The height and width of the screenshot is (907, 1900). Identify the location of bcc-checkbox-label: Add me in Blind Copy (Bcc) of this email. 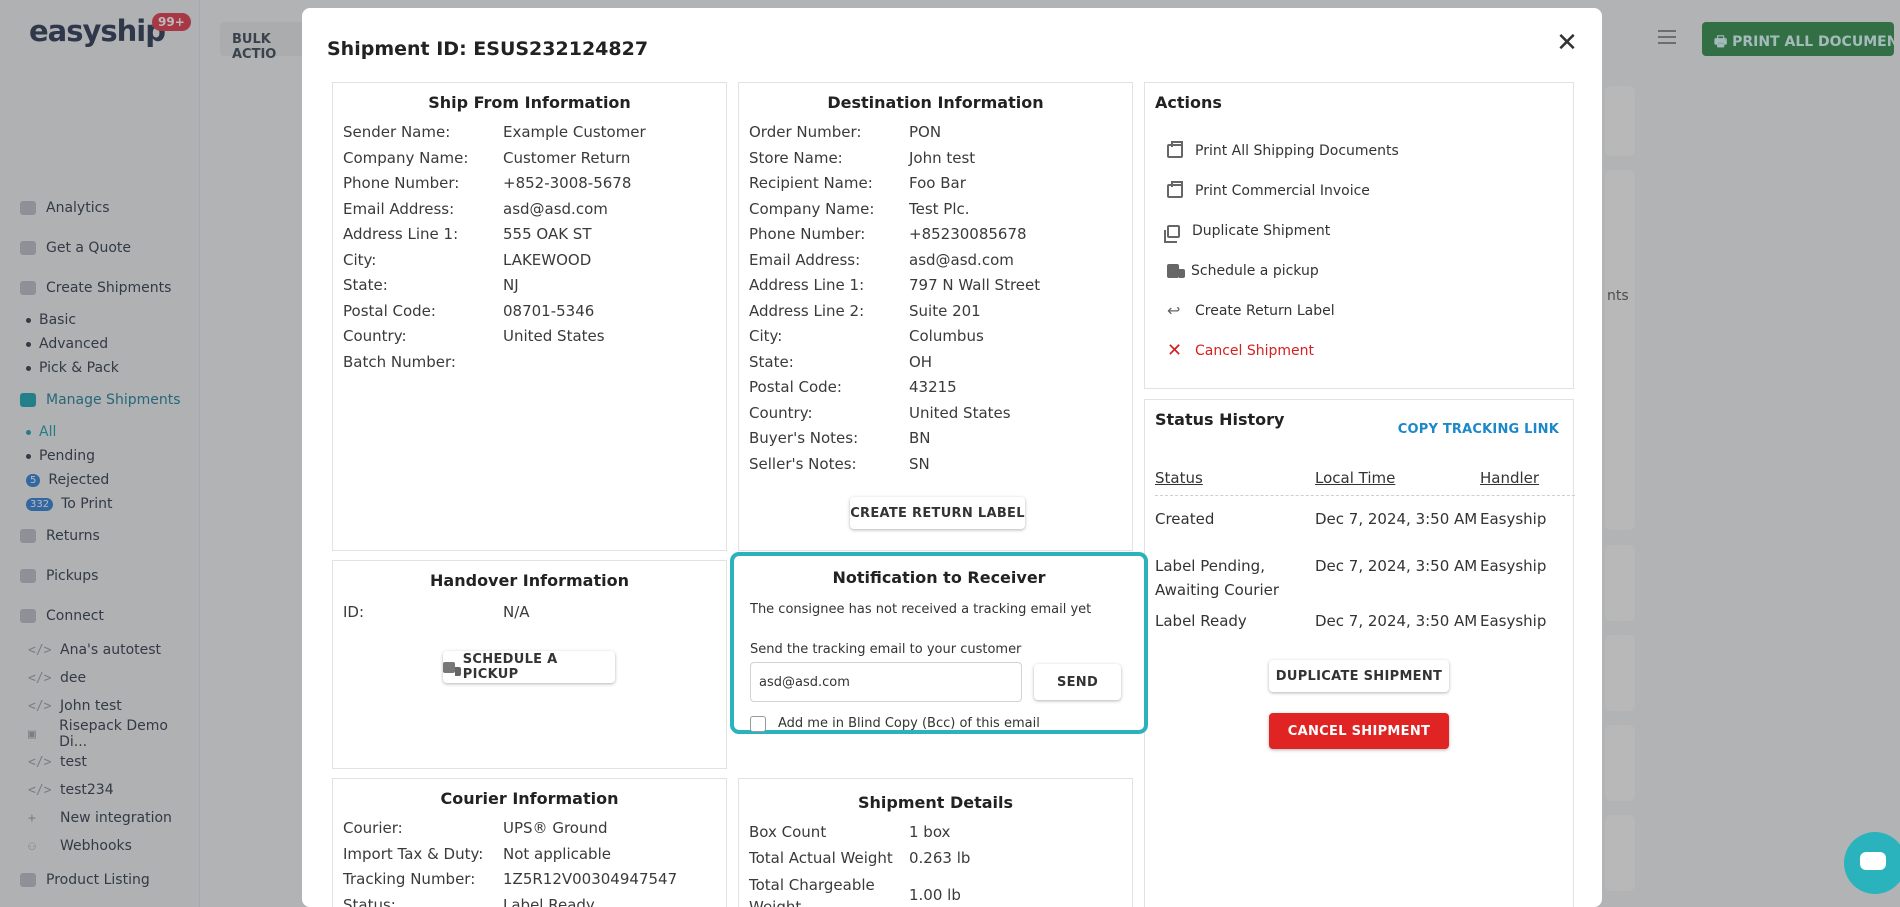
(909, 723).